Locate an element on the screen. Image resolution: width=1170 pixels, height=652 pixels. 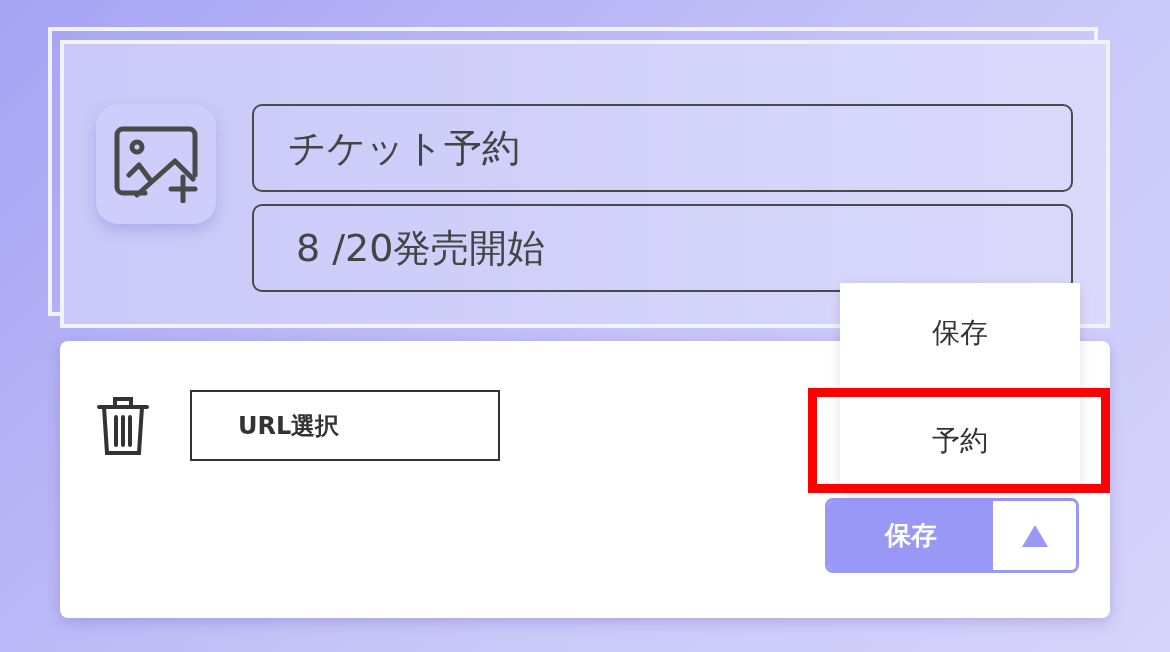
menu-item: 保存 is located at coordinates (960, 333).